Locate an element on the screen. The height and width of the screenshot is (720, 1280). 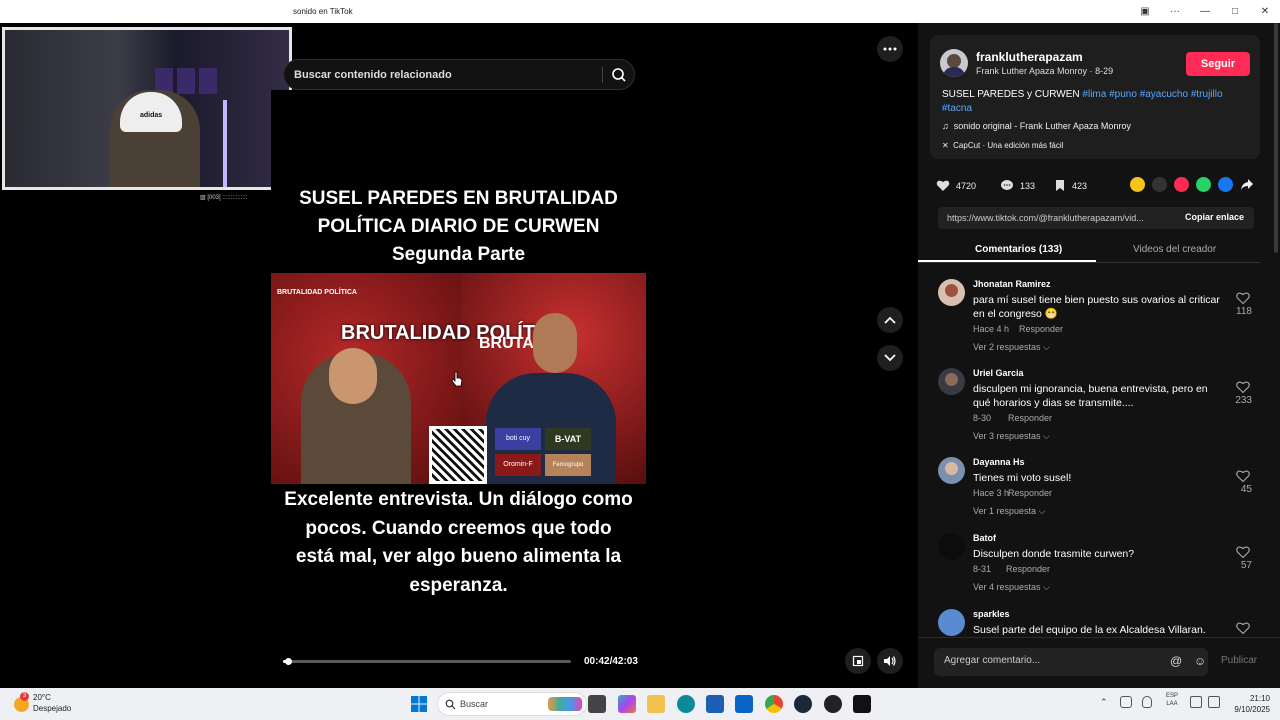
like-button: 4720 is located at coordinates (956, 185).